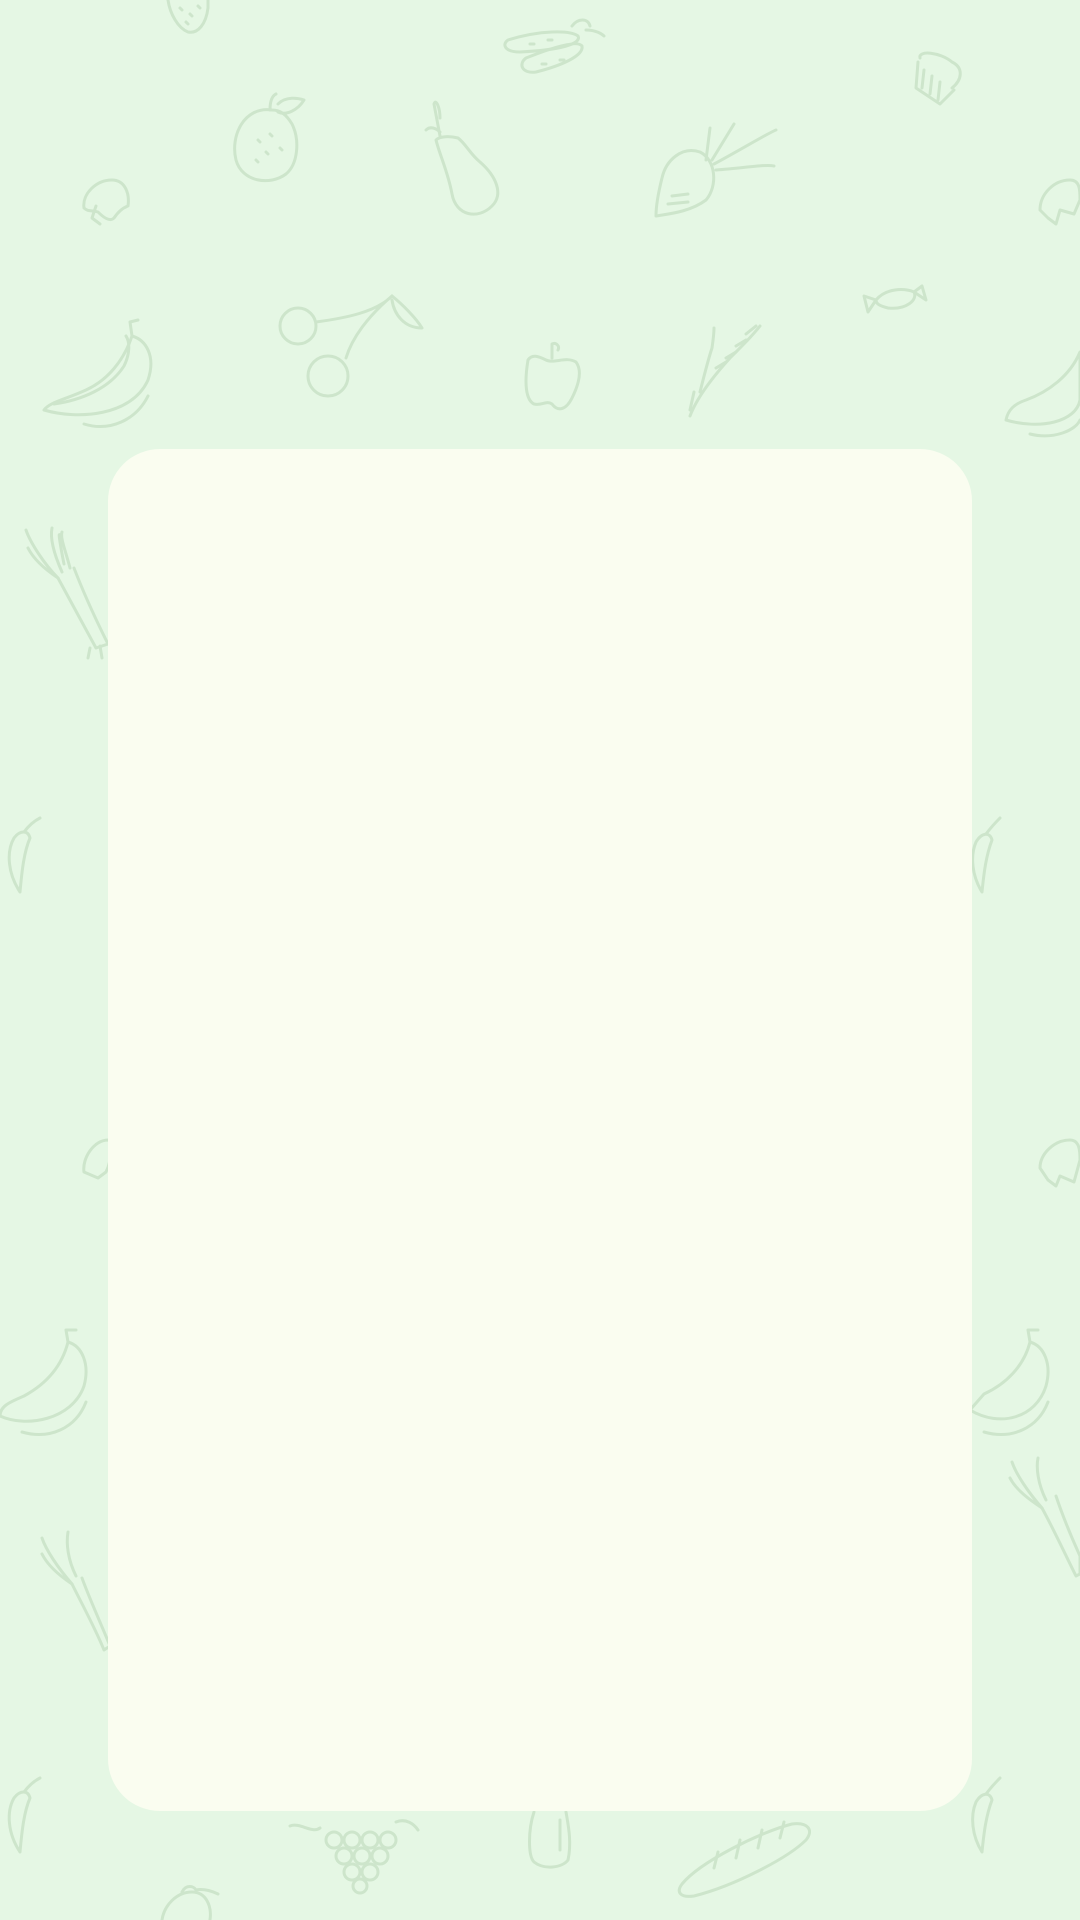 The image size is (1080, 1920). What do you see at coordinates (744, 1859) in the screenshot?
I see `baguette-icon` at bounding box center [744, 1859].